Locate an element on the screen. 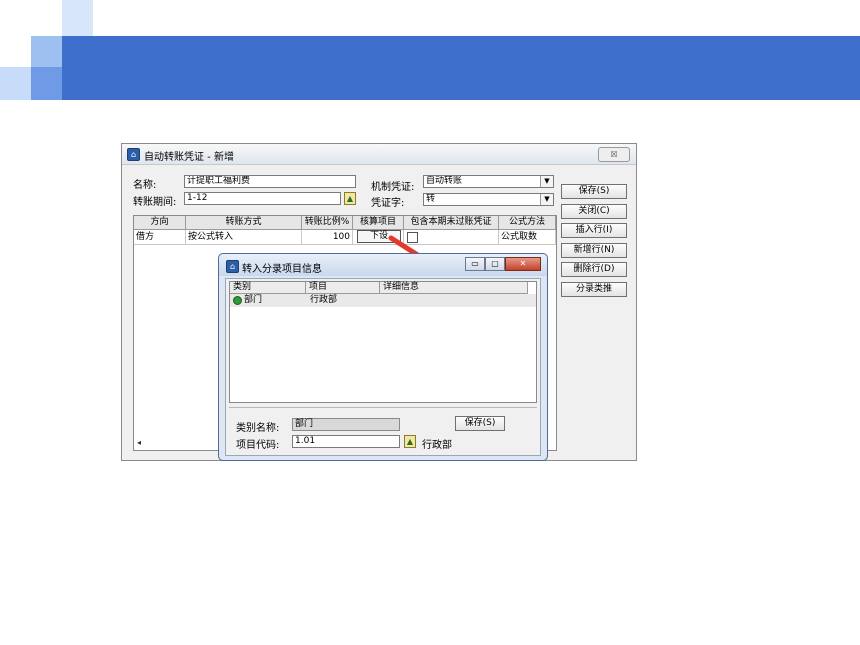 This screenshot has width=860, height=645. dialog-titlebar: ⌂ 转入分录项目信息 ▭ ▢ ✕ is located at coordinates (383, 265).